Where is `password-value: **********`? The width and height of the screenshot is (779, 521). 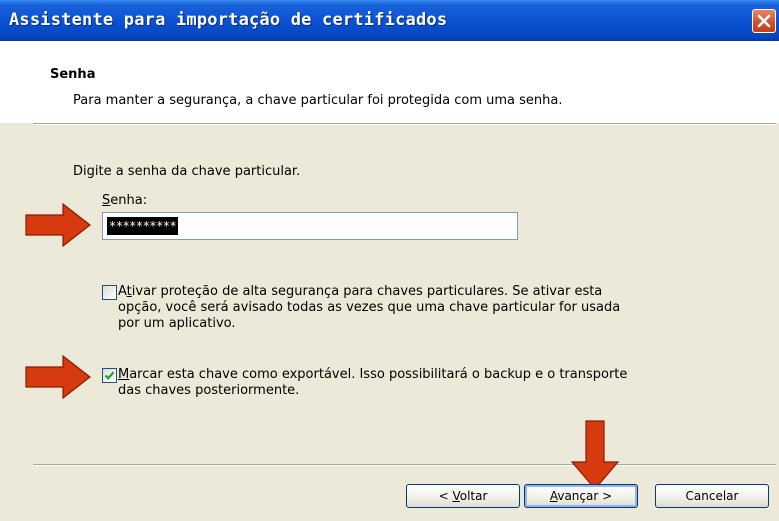
password-value: ********** is located at coordinates (143, 226).